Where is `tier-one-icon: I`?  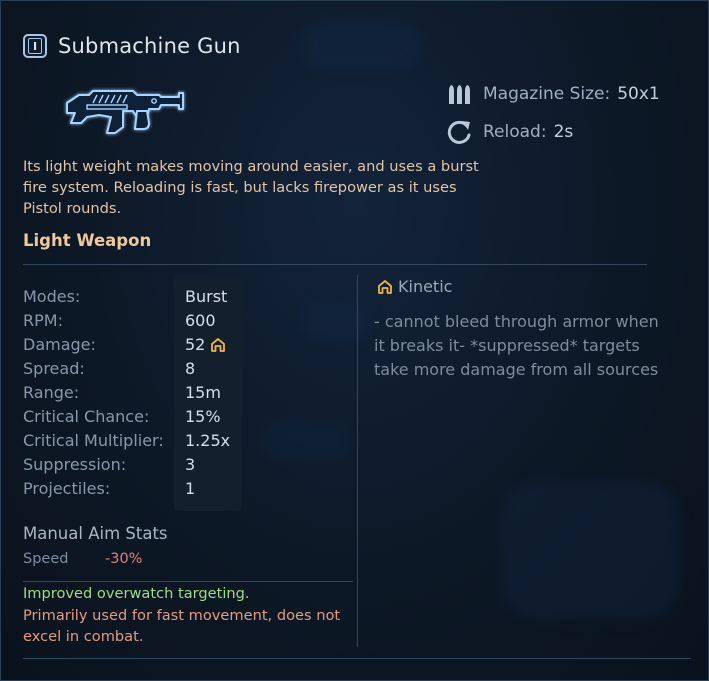
tier-one-icon: I is located at coordinates (35, 46).